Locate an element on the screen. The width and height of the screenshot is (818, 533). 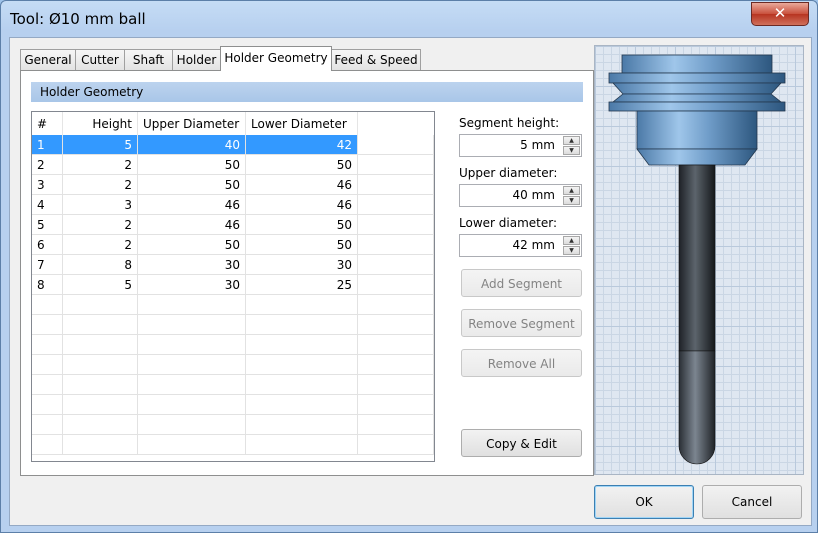
table-row: 8 5 30 25 is located at coordinates (233, 285).